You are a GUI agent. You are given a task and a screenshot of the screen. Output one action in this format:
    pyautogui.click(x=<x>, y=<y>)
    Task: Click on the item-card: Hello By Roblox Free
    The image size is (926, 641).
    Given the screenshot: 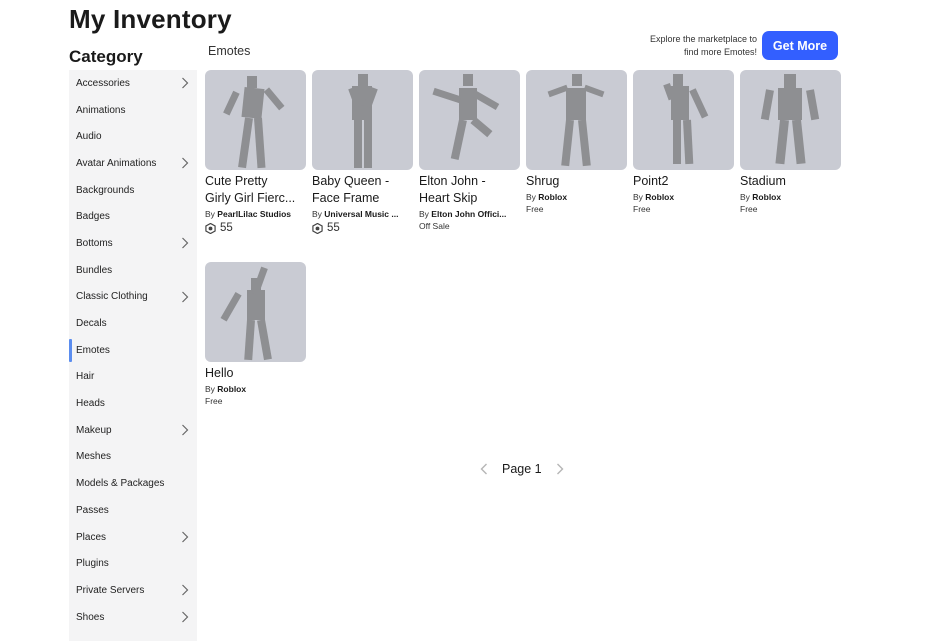 What is the action you would take?
    pyautogui.click(x=255, y=334)
    